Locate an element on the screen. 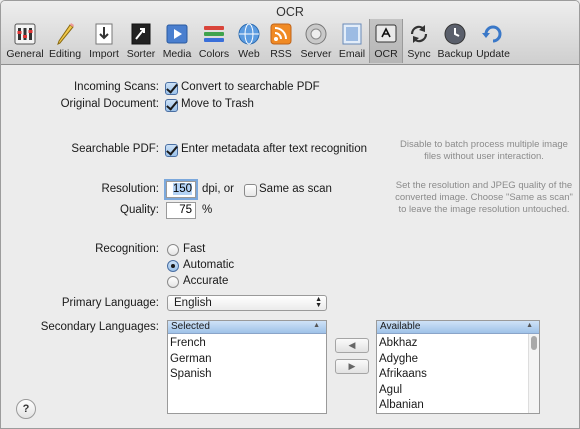 This screenshot has width=580, height=429. remove-language-button: ▶ is located at coordinates (352, 366).